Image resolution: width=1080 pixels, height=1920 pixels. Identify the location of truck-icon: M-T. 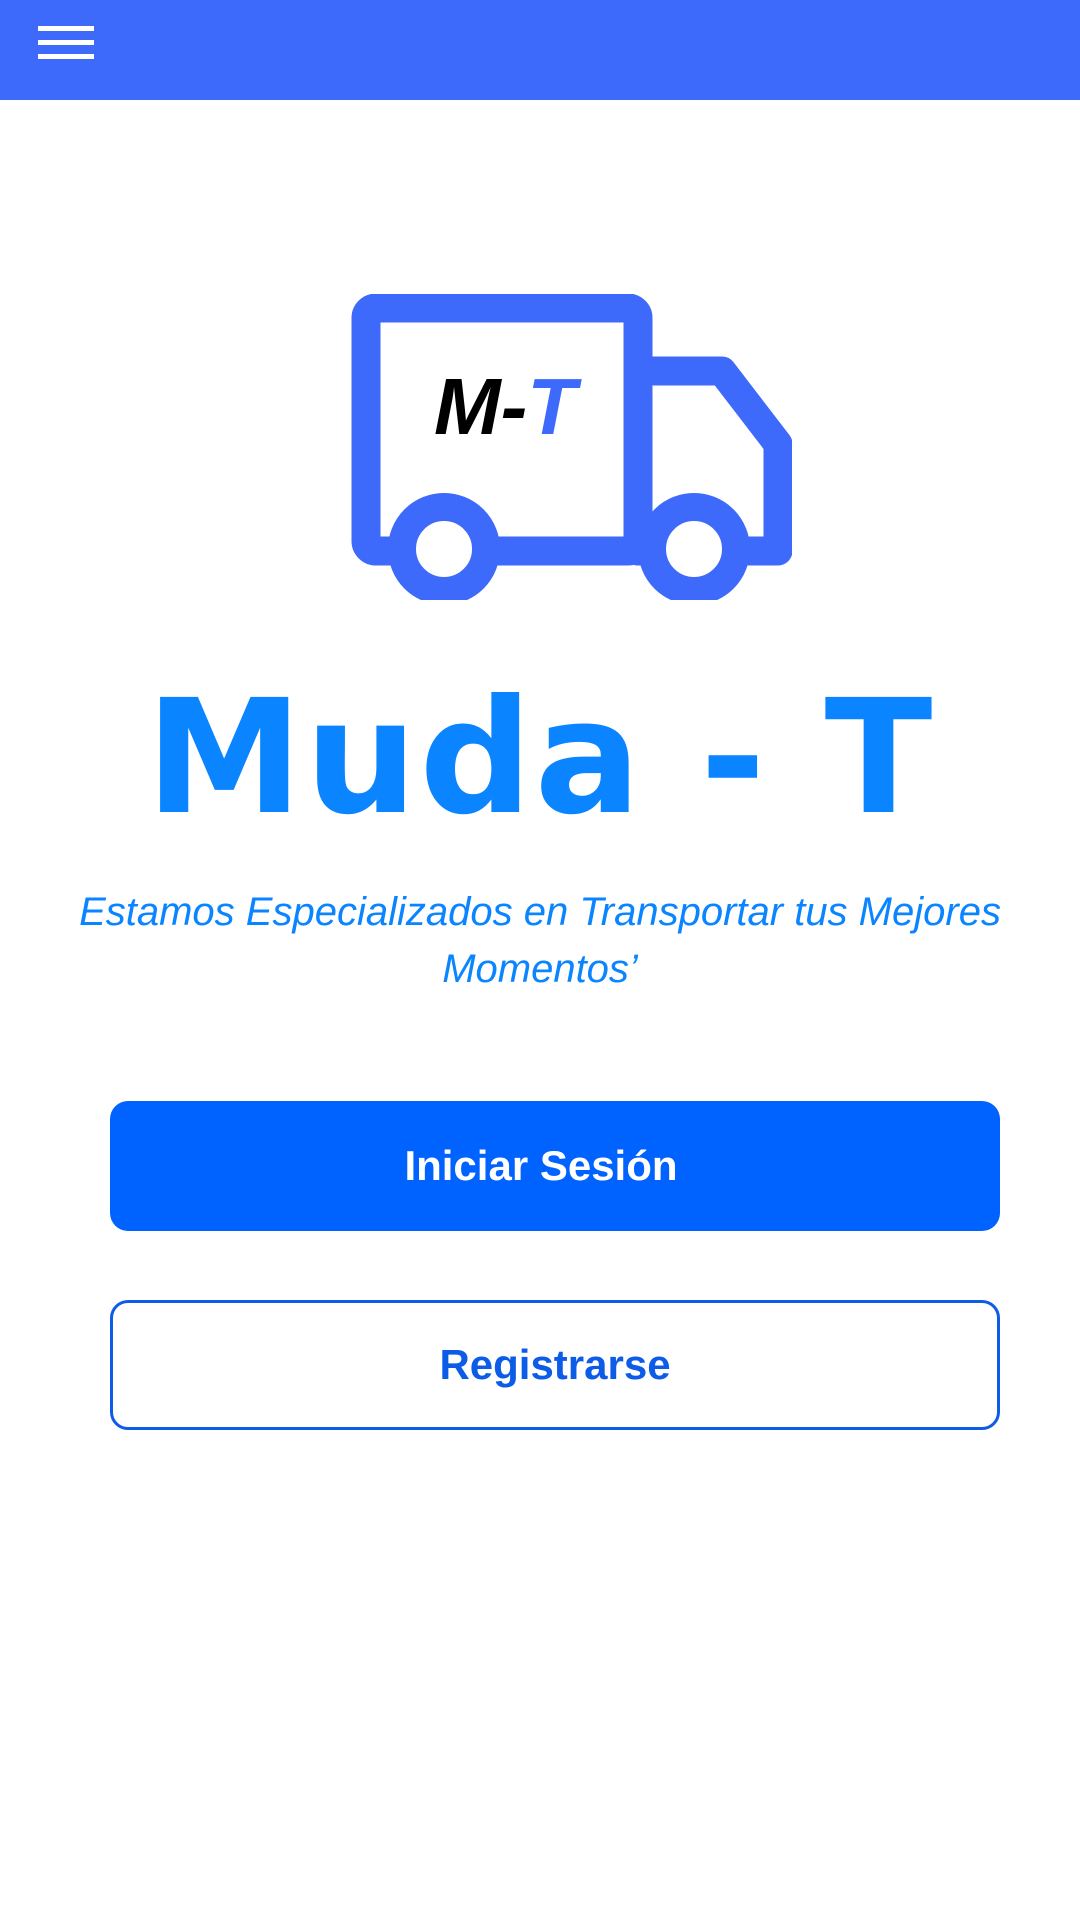
(571, 447).